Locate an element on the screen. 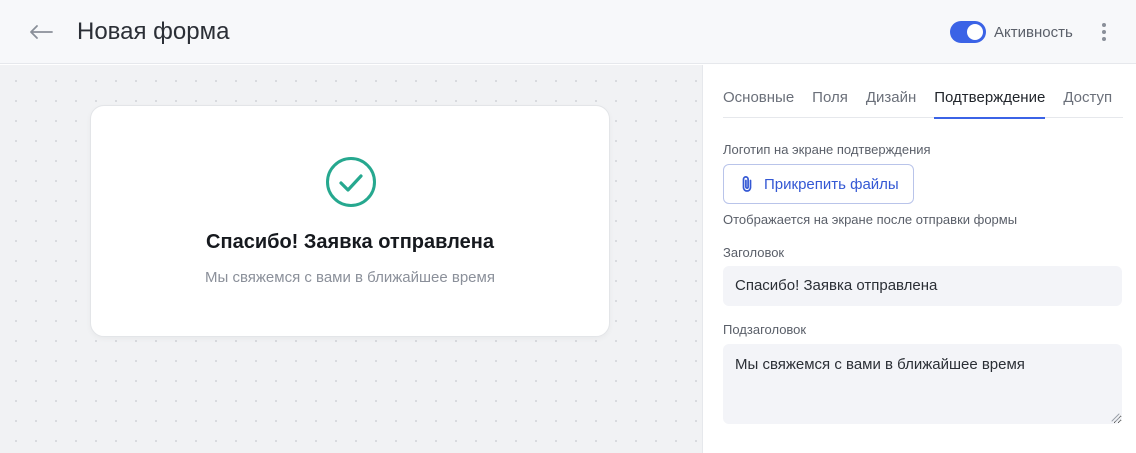 The width and height of the screenshot is (1136, 453). more-menu-button is located at coordinates (1104, 32).